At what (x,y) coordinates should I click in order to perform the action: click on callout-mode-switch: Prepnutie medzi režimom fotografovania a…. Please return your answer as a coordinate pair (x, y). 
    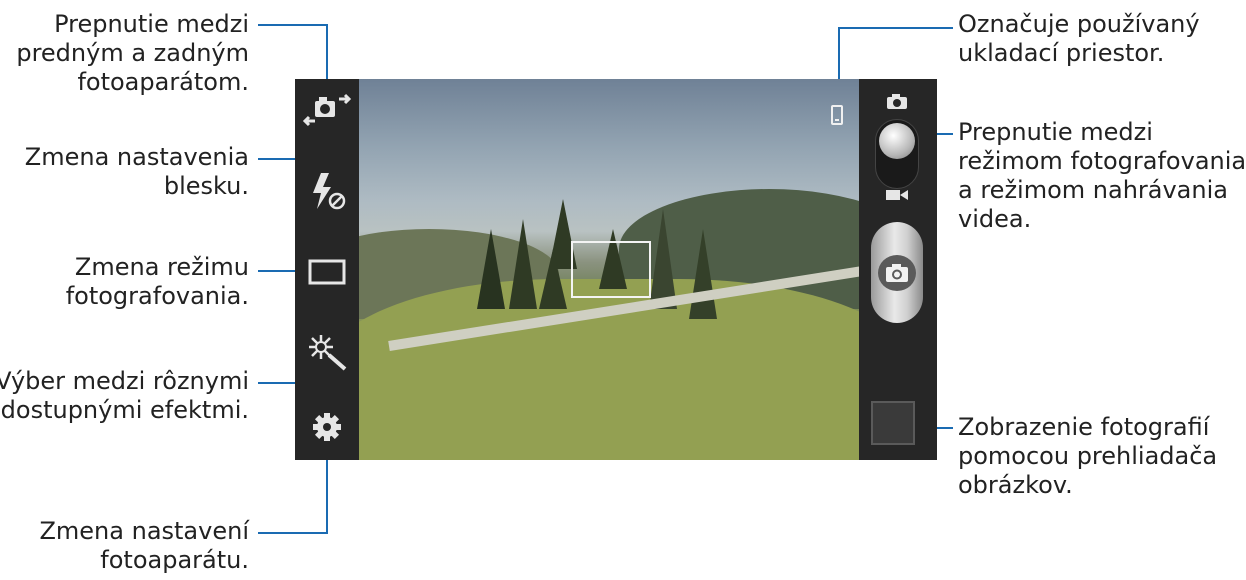
    Looking at the image, I should click on (1102, 176).